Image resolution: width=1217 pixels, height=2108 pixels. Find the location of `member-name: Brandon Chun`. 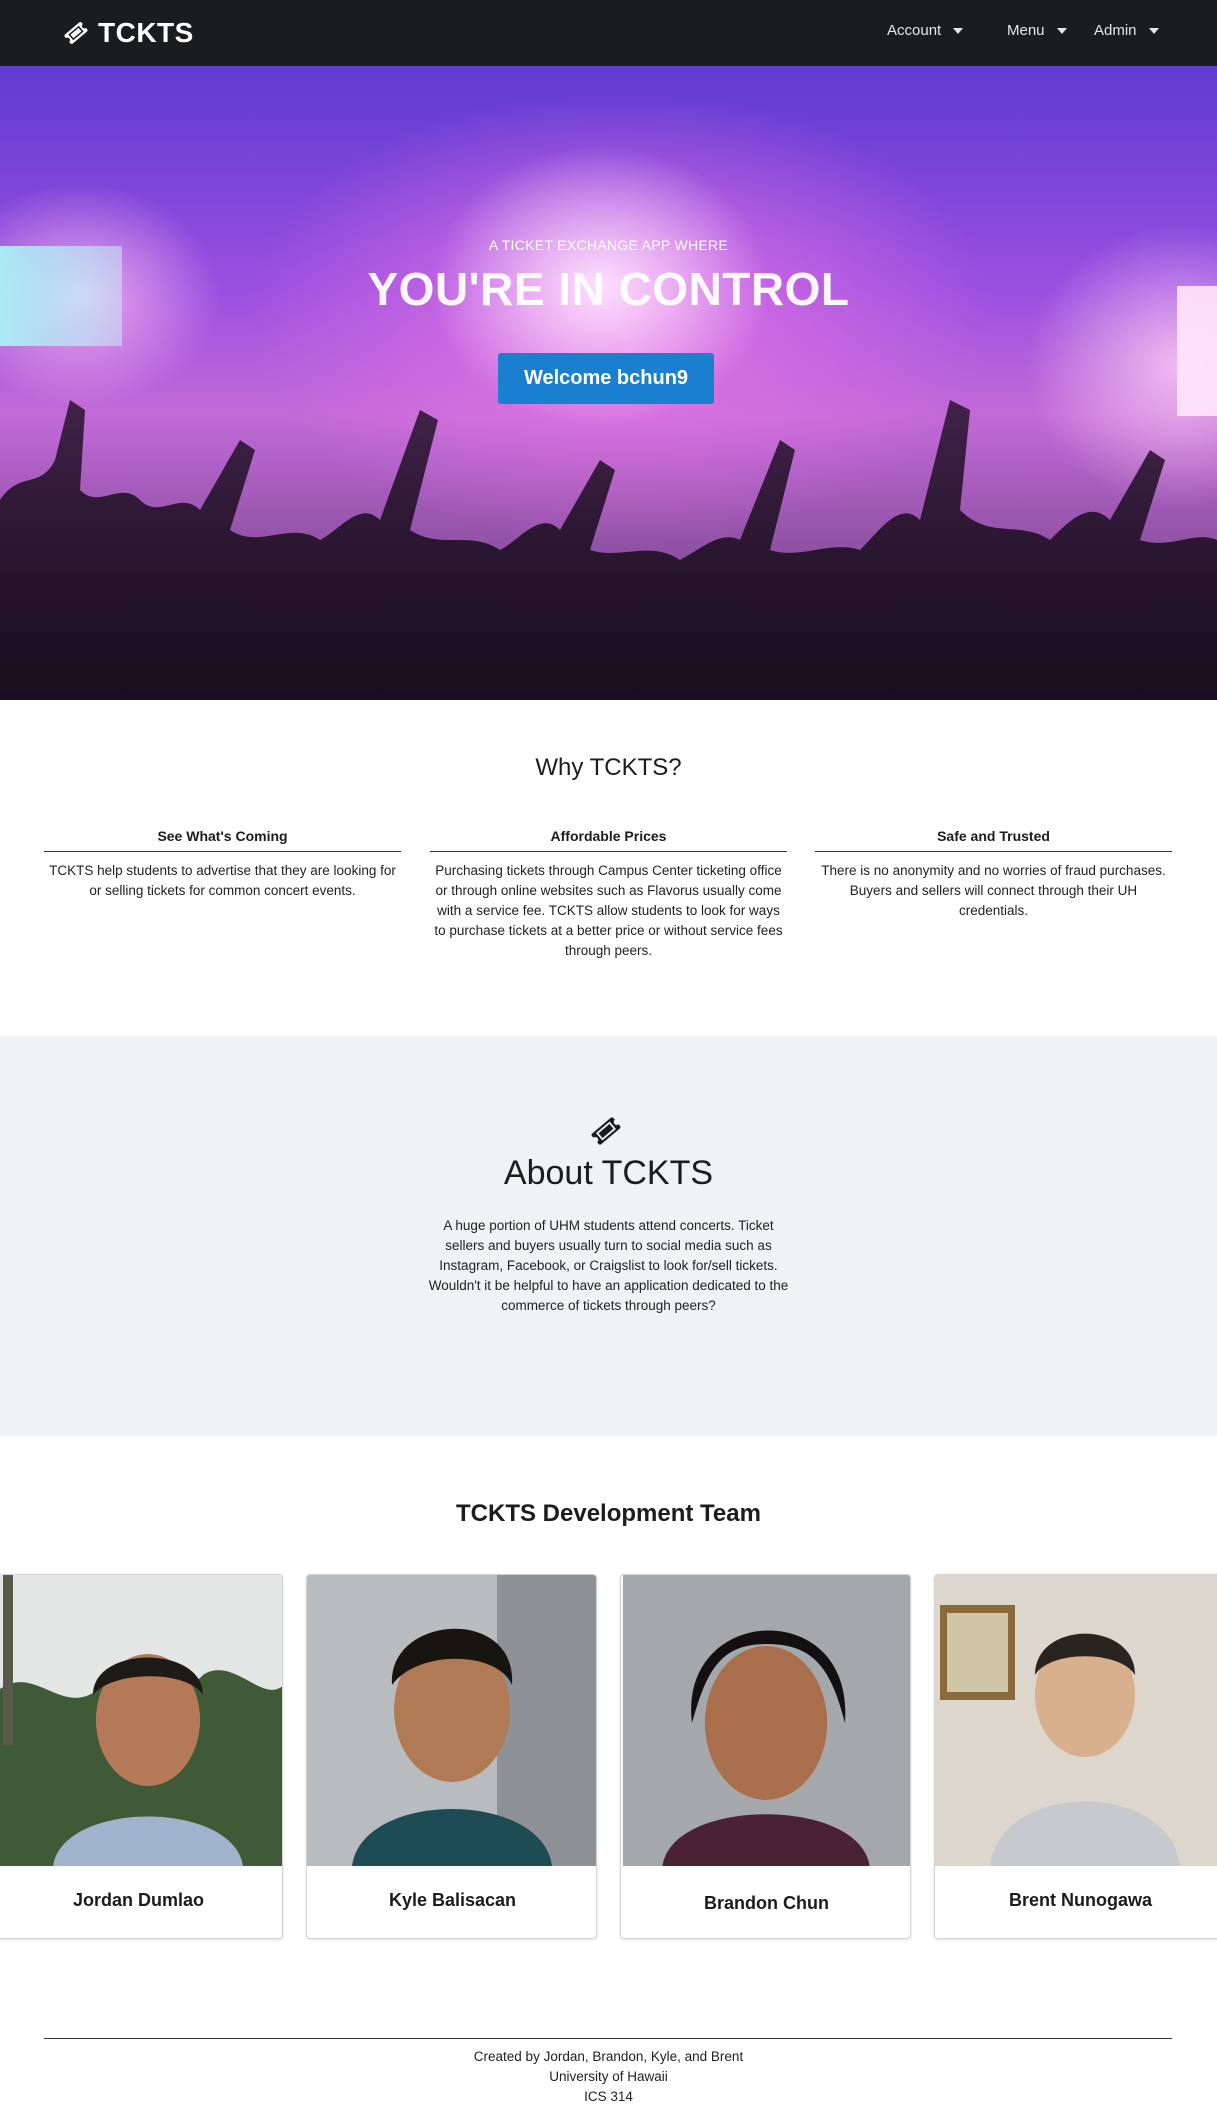

member-name: Brandon Chun is located at coordinates (766, 1903).